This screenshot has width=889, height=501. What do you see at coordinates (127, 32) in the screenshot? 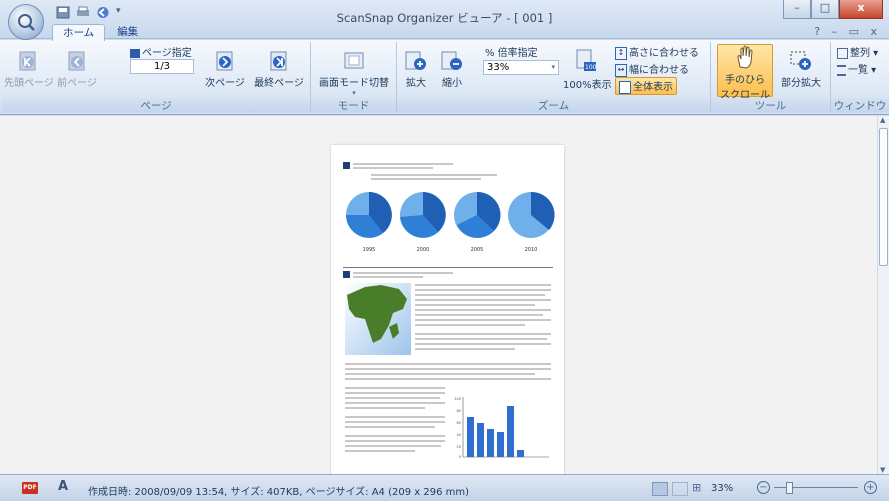
I see `tab-edit: 編集` at bounding box center [127, 32].